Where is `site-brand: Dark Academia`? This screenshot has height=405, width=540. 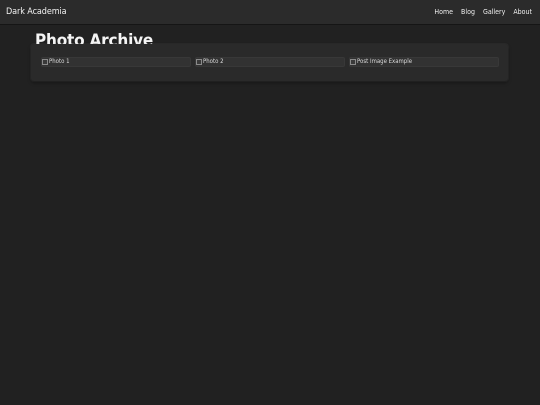 site-brand: Dark Academia is located at coordinates (36, 12).